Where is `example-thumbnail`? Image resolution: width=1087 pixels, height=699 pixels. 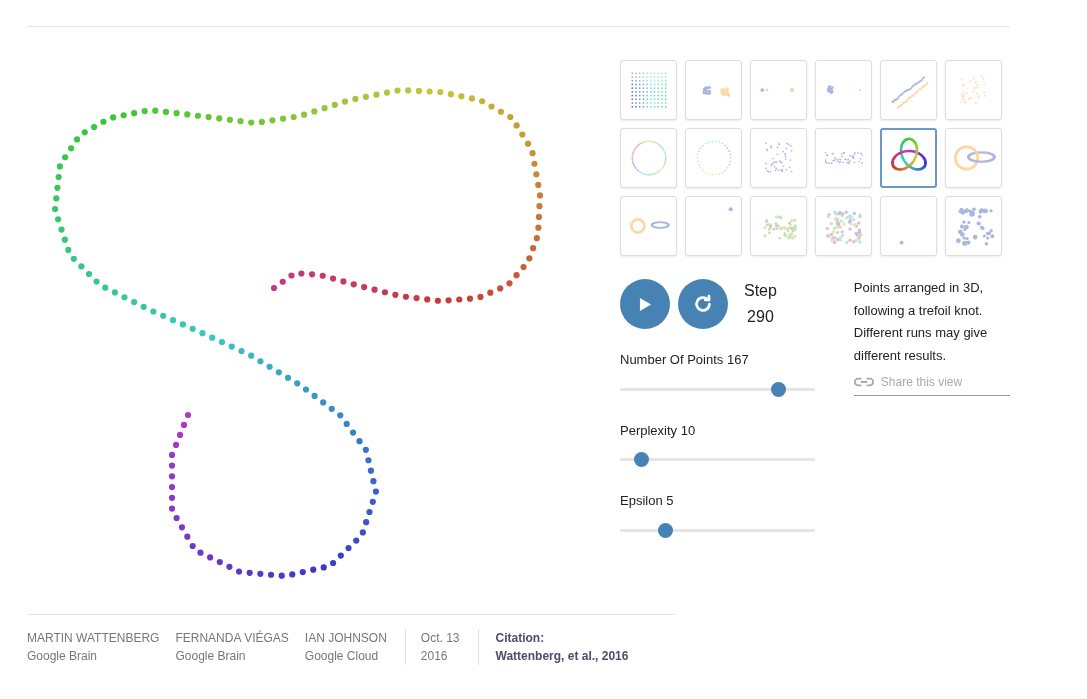
example-thumbnail is located at coordinates (908, 158).